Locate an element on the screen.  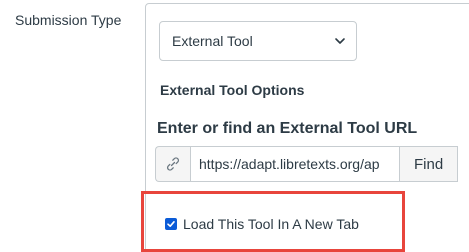
new-tab-checkbox-row: Load This Tool In A New Tab is located at coordinates (262, 224).